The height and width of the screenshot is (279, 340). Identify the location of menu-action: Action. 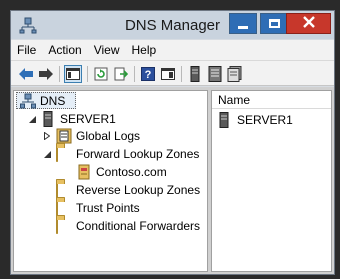
(64, 50).